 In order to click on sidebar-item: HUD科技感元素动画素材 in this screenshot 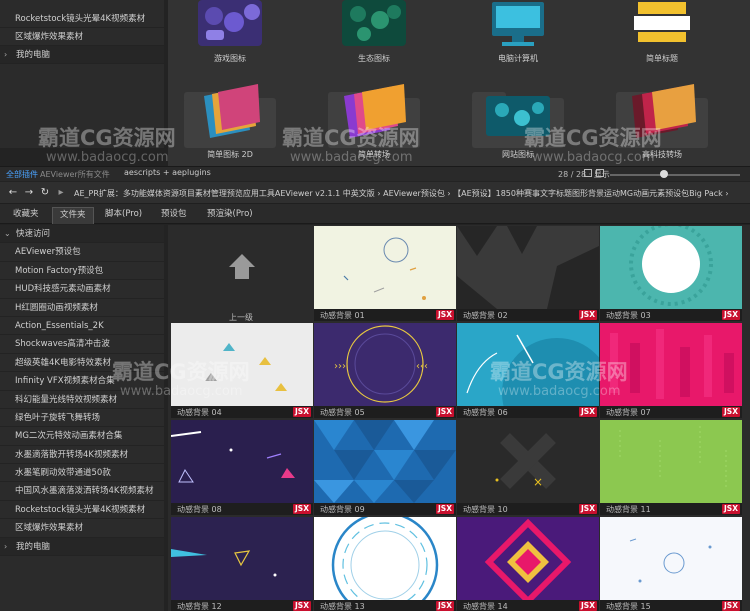, I will do `click(82, 289)`.